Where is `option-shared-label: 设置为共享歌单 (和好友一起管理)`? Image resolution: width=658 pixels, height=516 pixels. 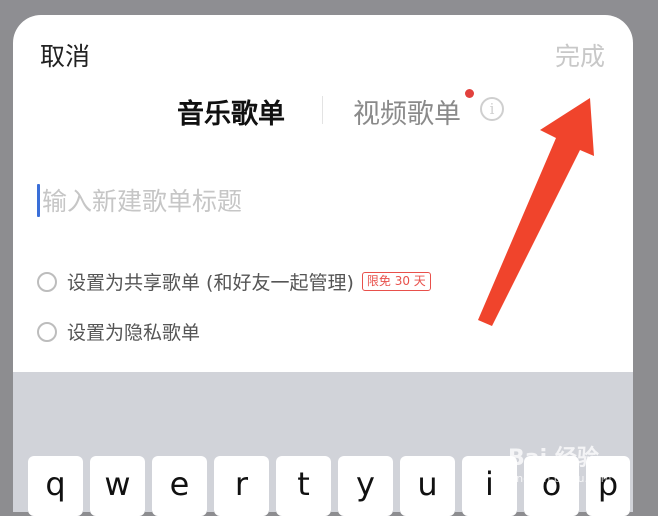 option-shared-label: 设置为共享歌单 (和好友一起管理) is located at coordinates (210, 283).